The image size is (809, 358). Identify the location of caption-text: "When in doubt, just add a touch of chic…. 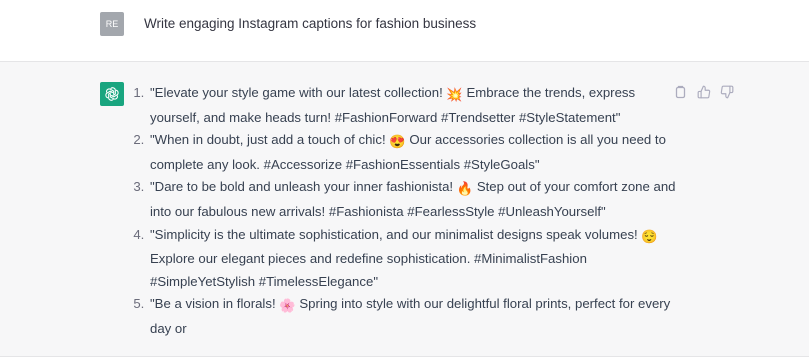
(270, 140).